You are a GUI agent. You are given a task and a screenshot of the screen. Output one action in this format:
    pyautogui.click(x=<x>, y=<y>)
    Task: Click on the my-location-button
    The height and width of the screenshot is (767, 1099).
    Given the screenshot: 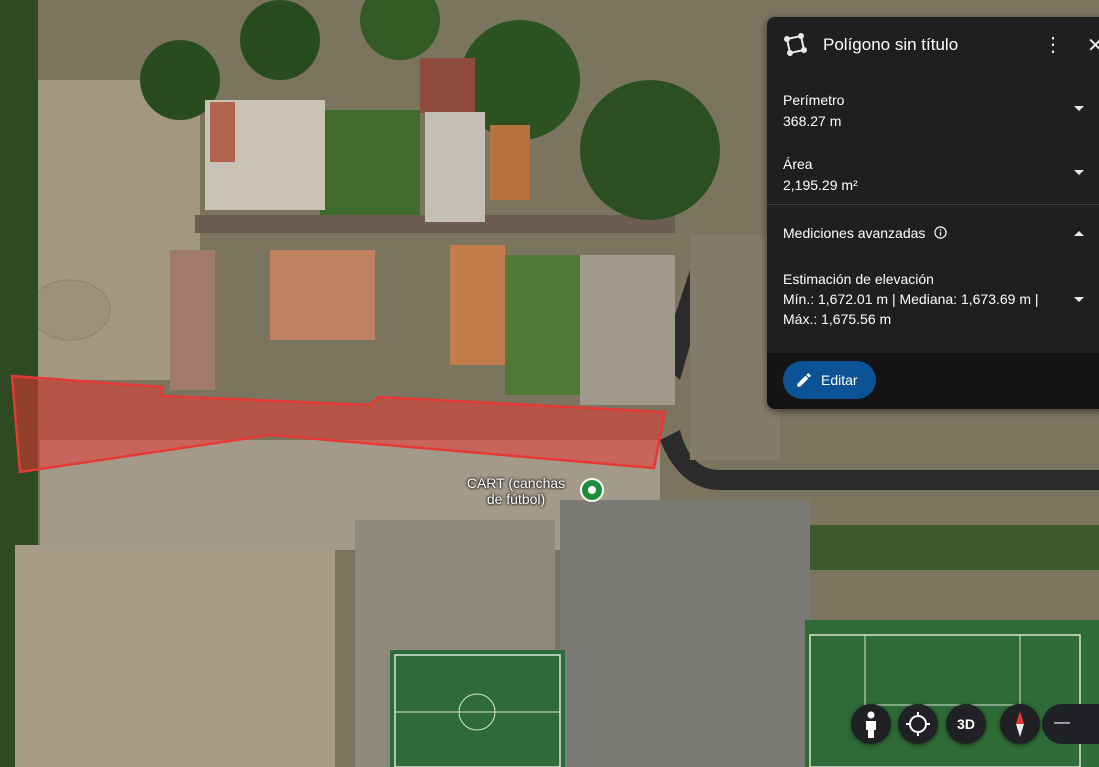 What is the action you would take?
    pyautogui.click(x=918, y=724)
    